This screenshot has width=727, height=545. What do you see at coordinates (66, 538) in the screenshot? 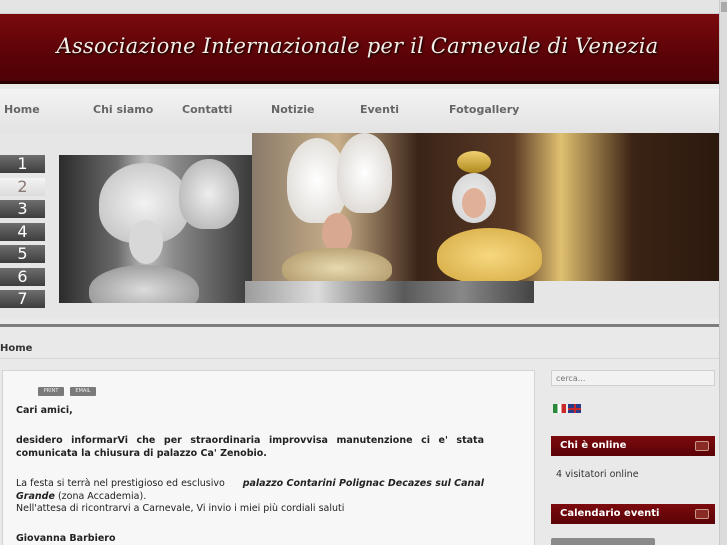
I see `article-signature: Giovanna Barbiero` at bounding box center [66, 538].